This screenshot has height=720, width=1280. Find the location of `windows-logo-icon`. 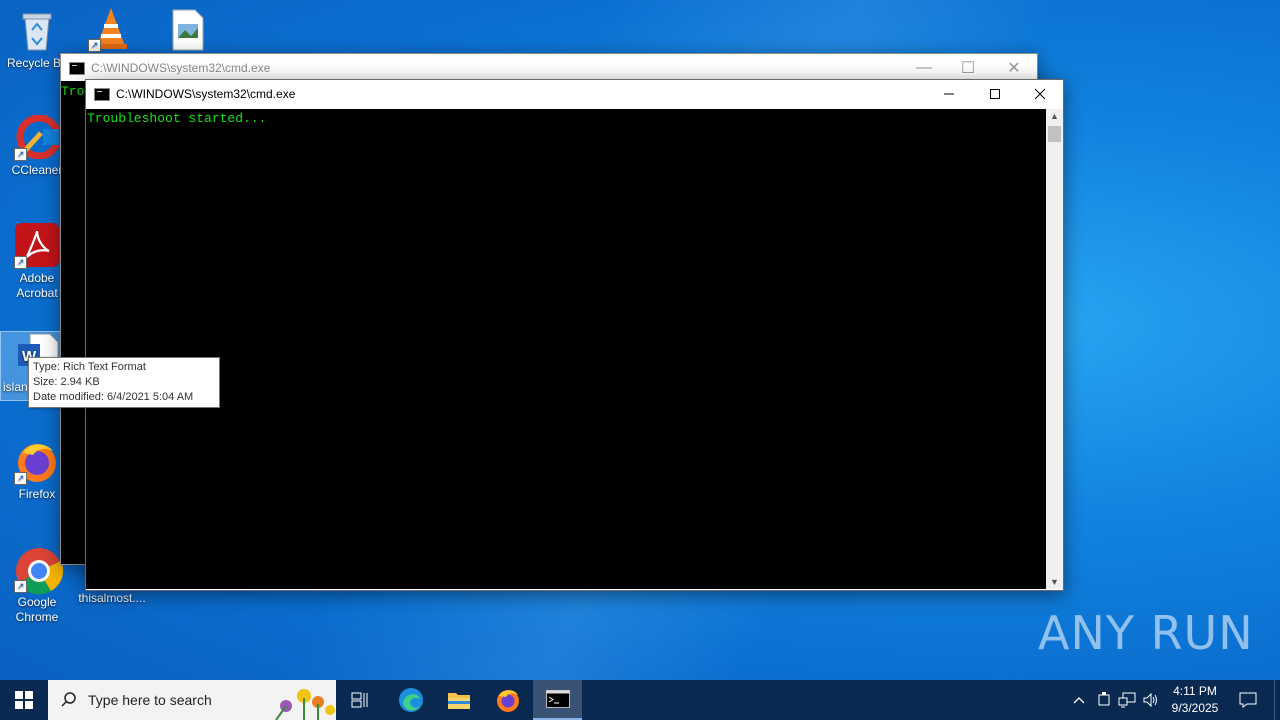

windows-logo-icon is located at coordinates (24, 700).